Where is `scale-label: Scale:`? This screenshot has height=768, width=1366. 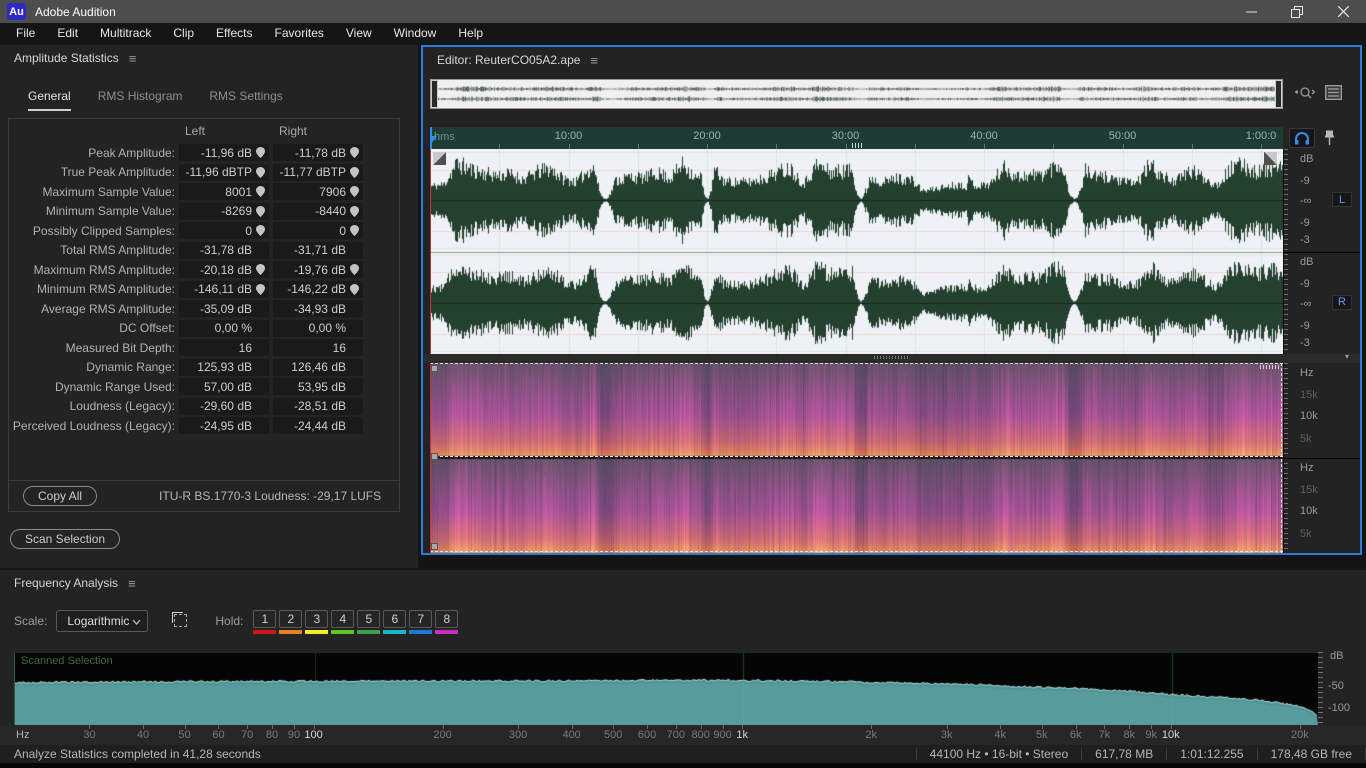 scale-label: Scale: is located at coordinates (31, 621).